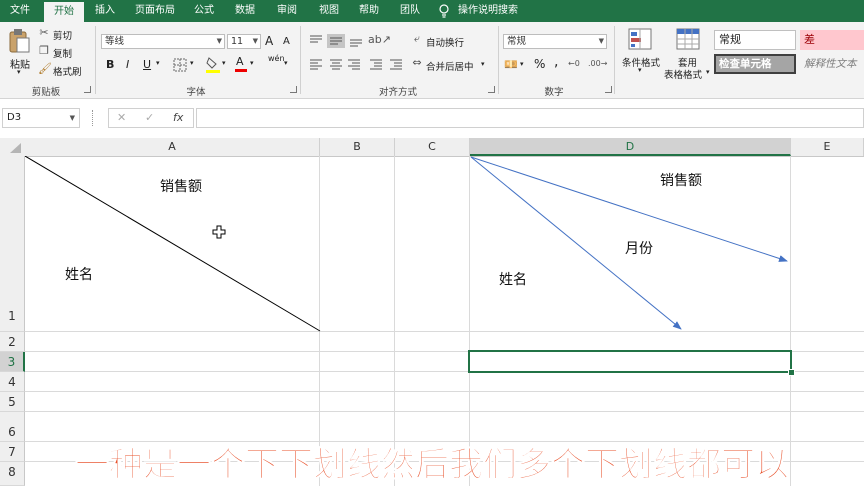 The image size is (864, 486). Describe the element at coordinates (44, 32) in the screenshot. I see `scissors-icon: ✂` at that location.